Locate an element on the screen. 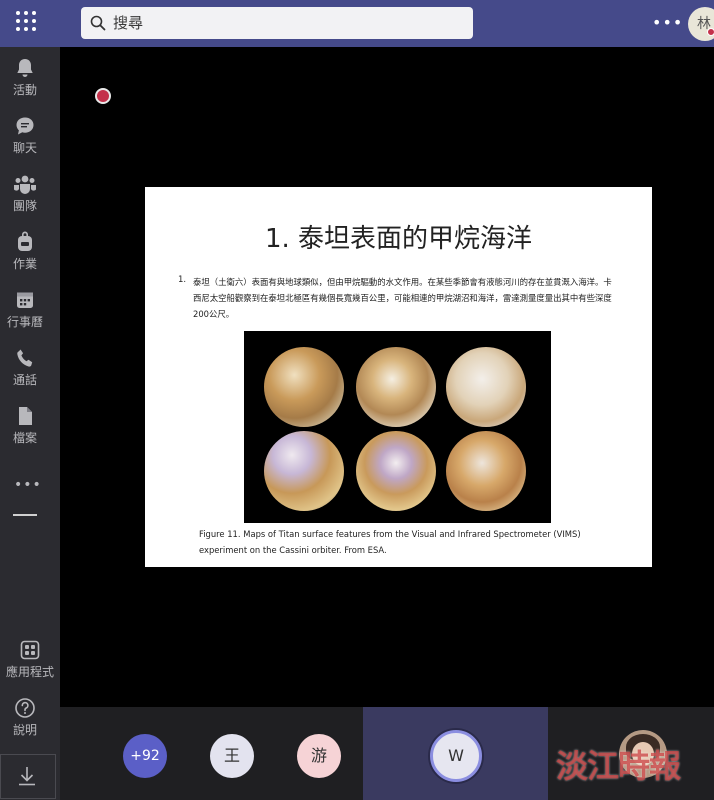 This screenshot has width=714, height=800. teams-icon is located at coordinates (25, 184).